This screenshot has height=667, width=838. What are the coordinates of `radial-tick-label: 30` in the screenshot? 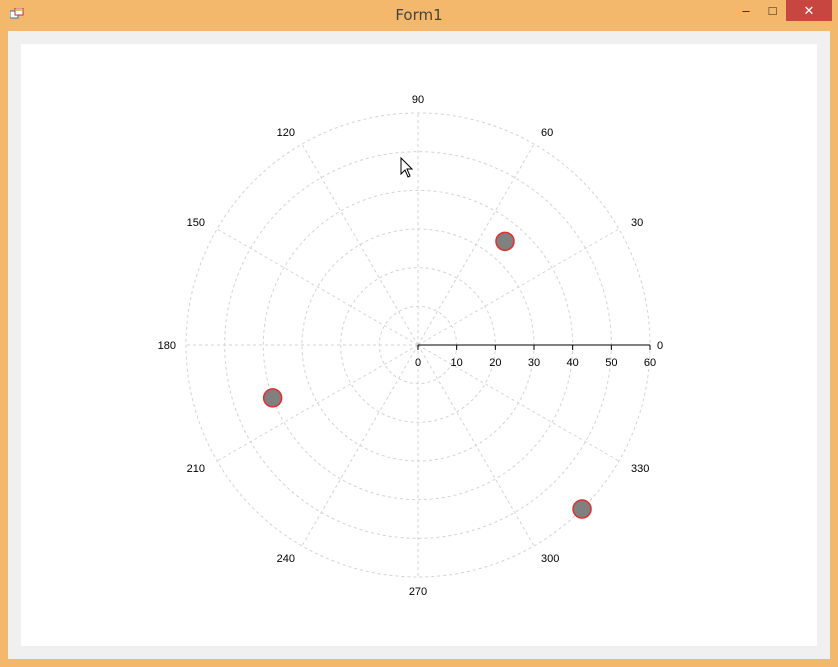 It's located at (534, 363).